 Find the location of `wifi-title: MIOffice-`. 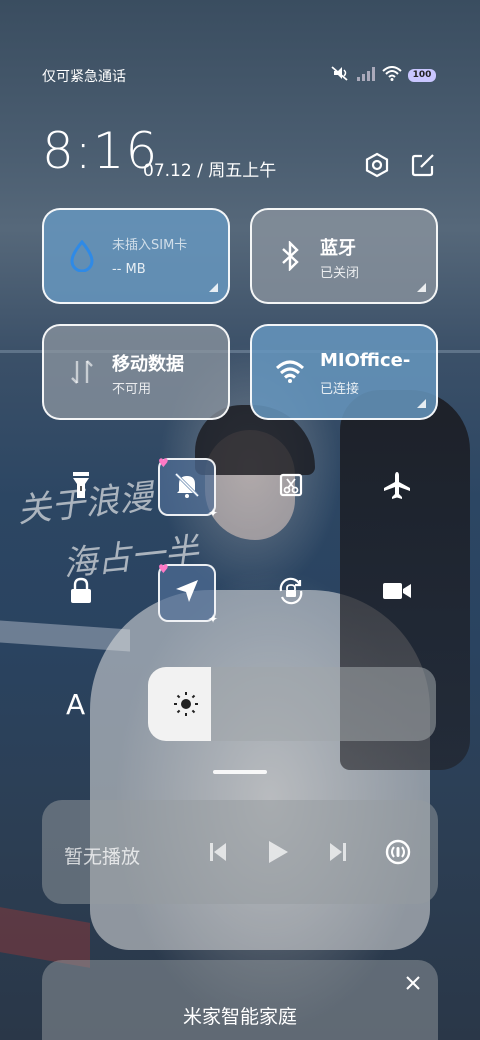

wifi-title: MIOffice- is located at coordinates (365, 360).